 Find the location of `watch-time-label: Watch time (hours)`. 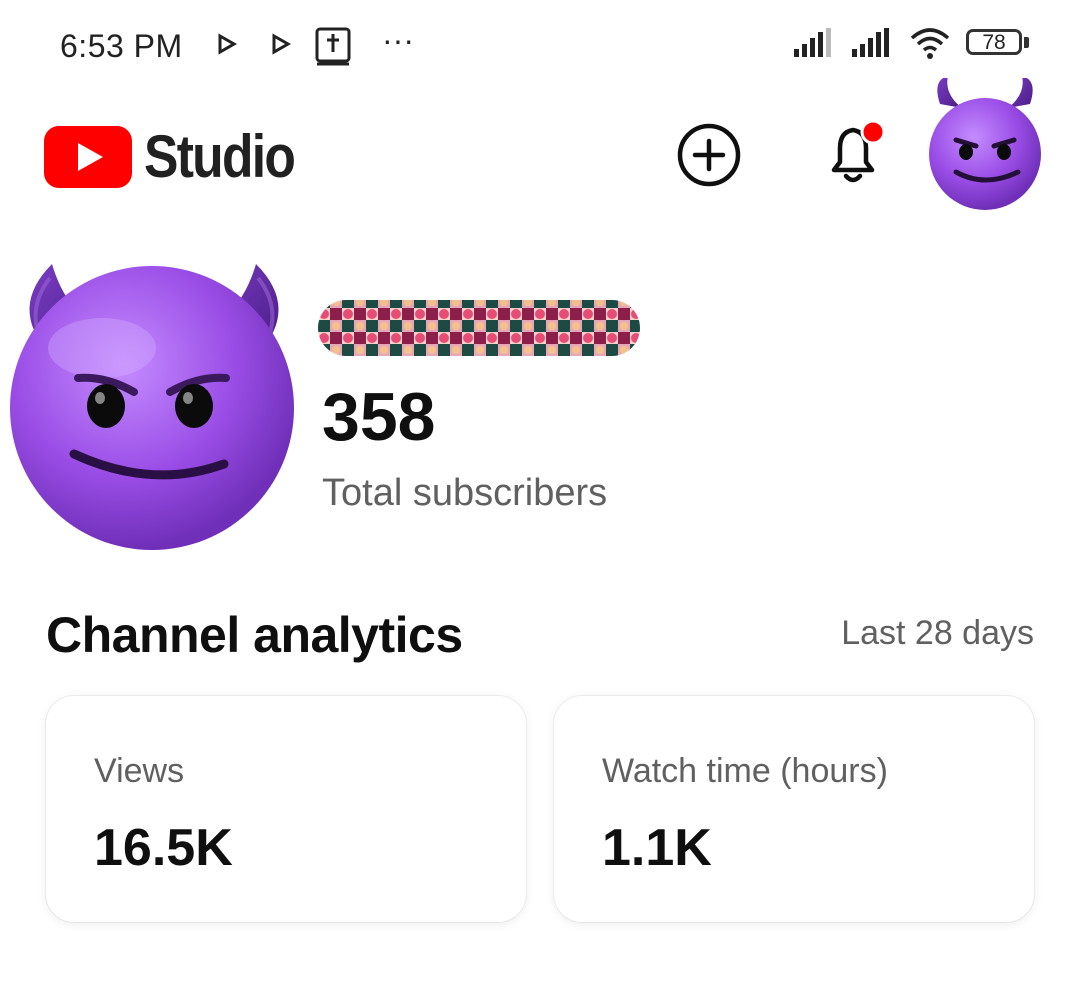

watch-time-label: Watch time (hours) is located at coordinates (745, 771).